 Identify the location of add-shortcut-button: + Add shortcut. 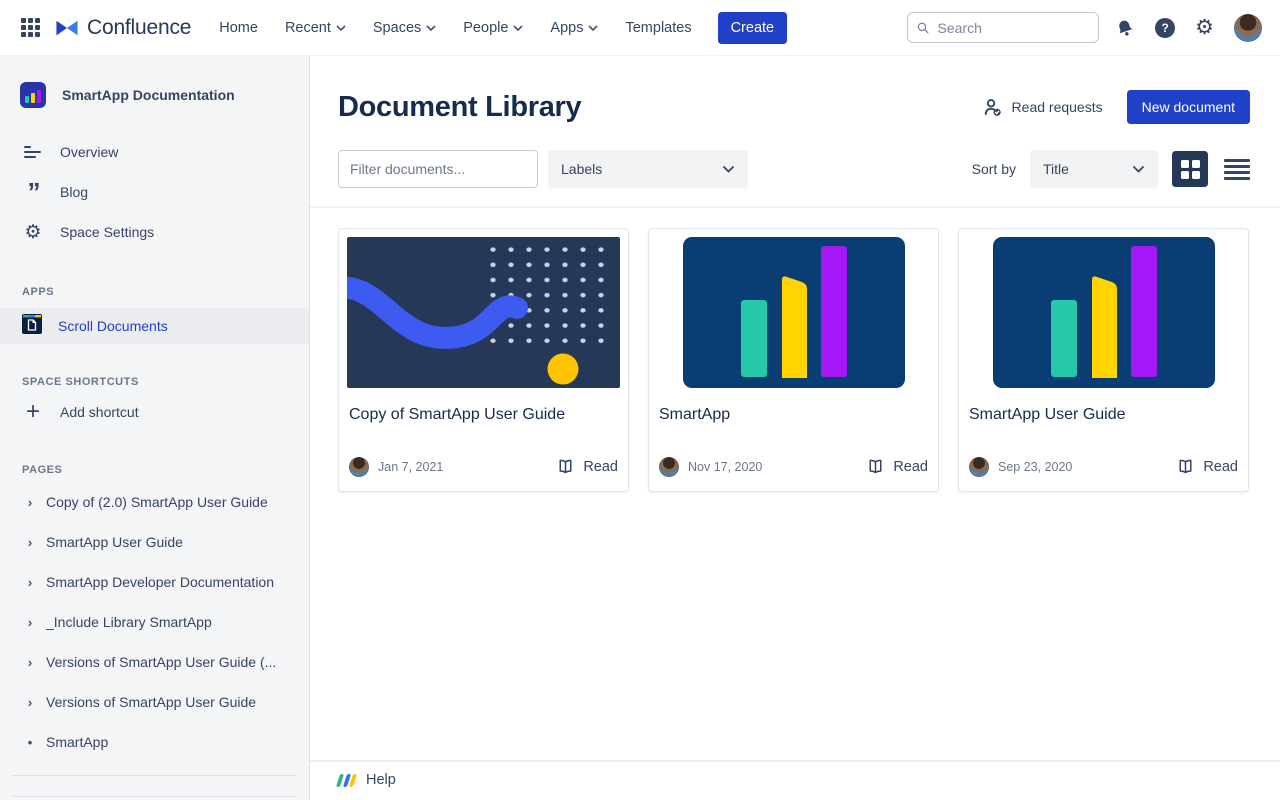
(154, 412).